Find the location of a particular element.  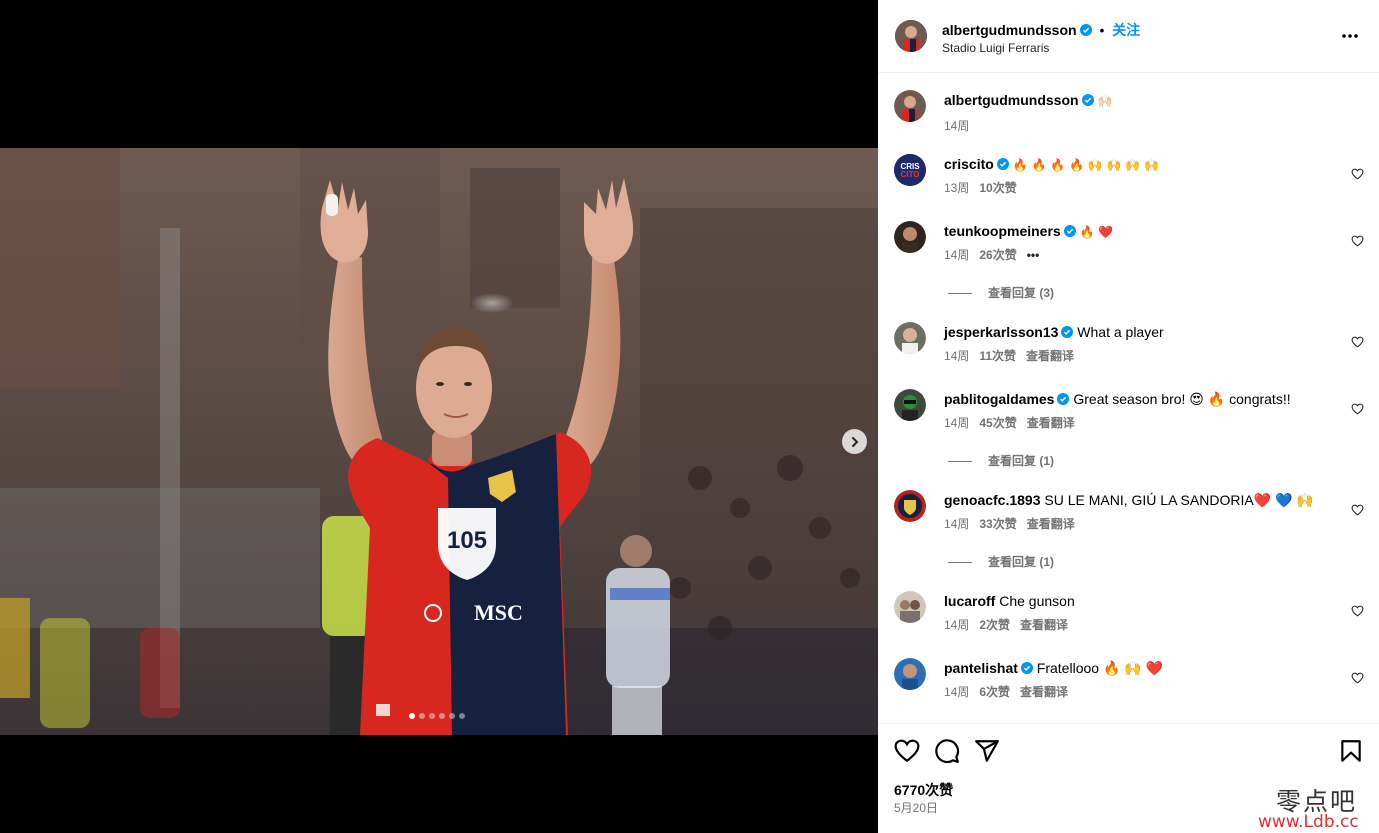

post-likes-count: 6770次赞 is located at coordinates (923, 790).